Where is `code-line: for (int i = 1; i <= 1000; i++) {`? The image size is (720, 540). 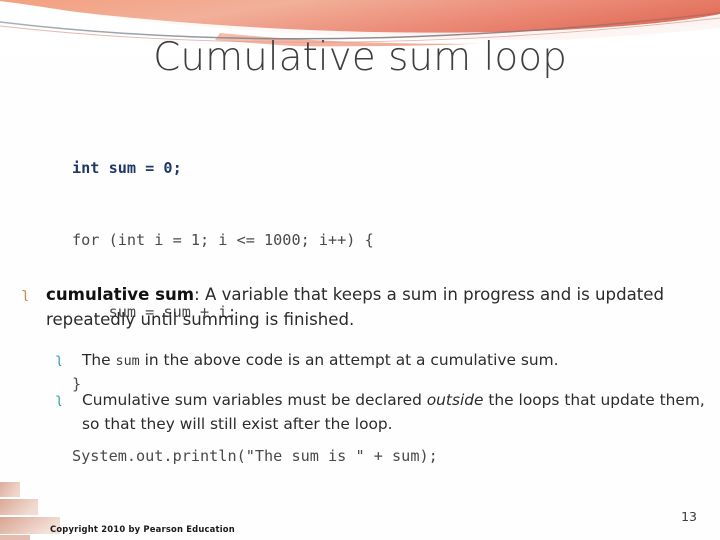
code-line: for (int i = 1; i <= 1000; i++) { is located at coordinates (223, 240).